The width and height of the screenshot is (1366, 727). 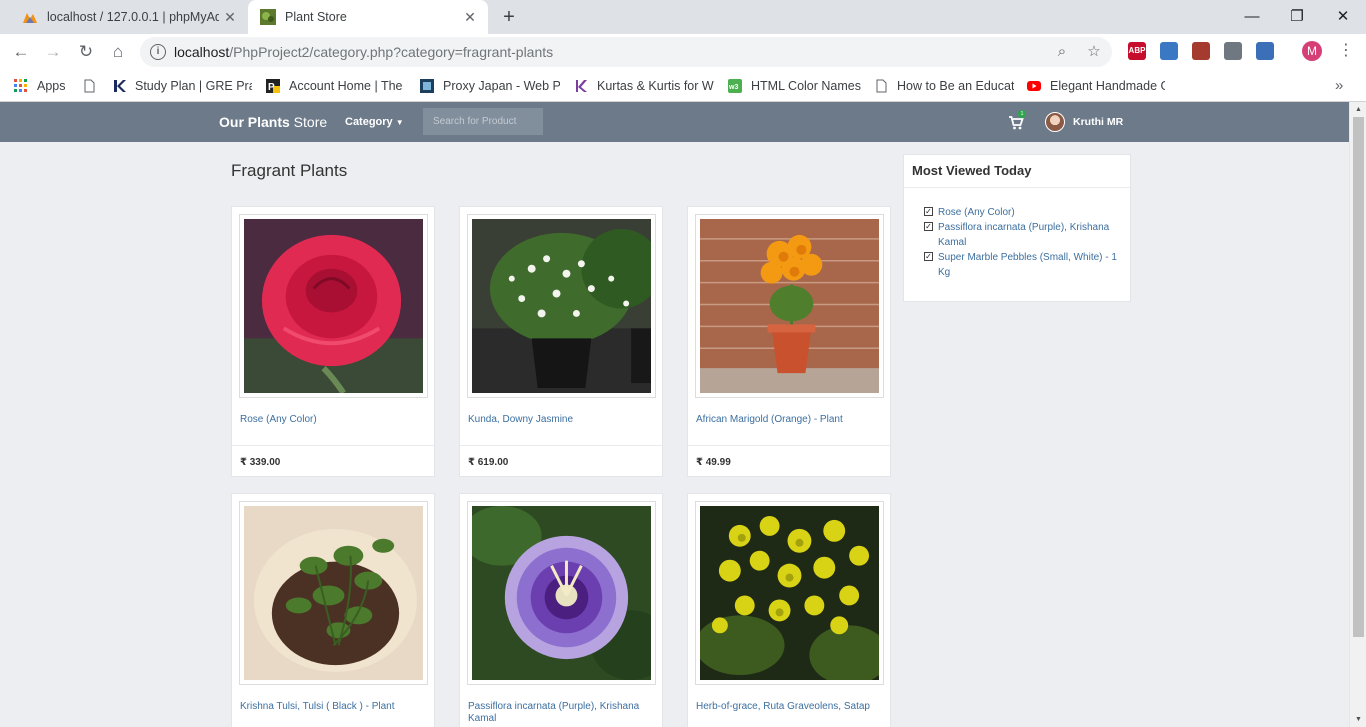 What do you see at coordinates (1358, 719) in the screenshot?
I see `scroll-down-icon: ▼` at bounding box center [1358, 719].